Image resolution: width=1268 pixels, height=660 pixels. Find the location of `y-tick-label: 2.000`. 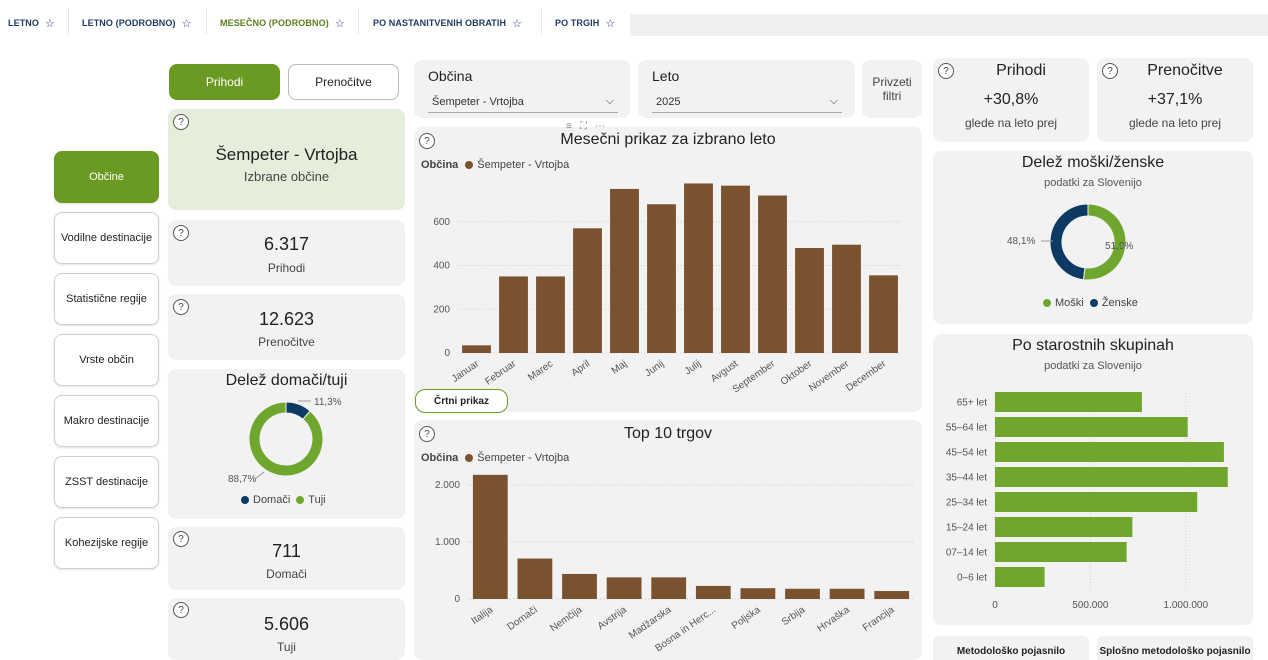

y-tick-label: 2.000 is located at coordinates (447, 485).